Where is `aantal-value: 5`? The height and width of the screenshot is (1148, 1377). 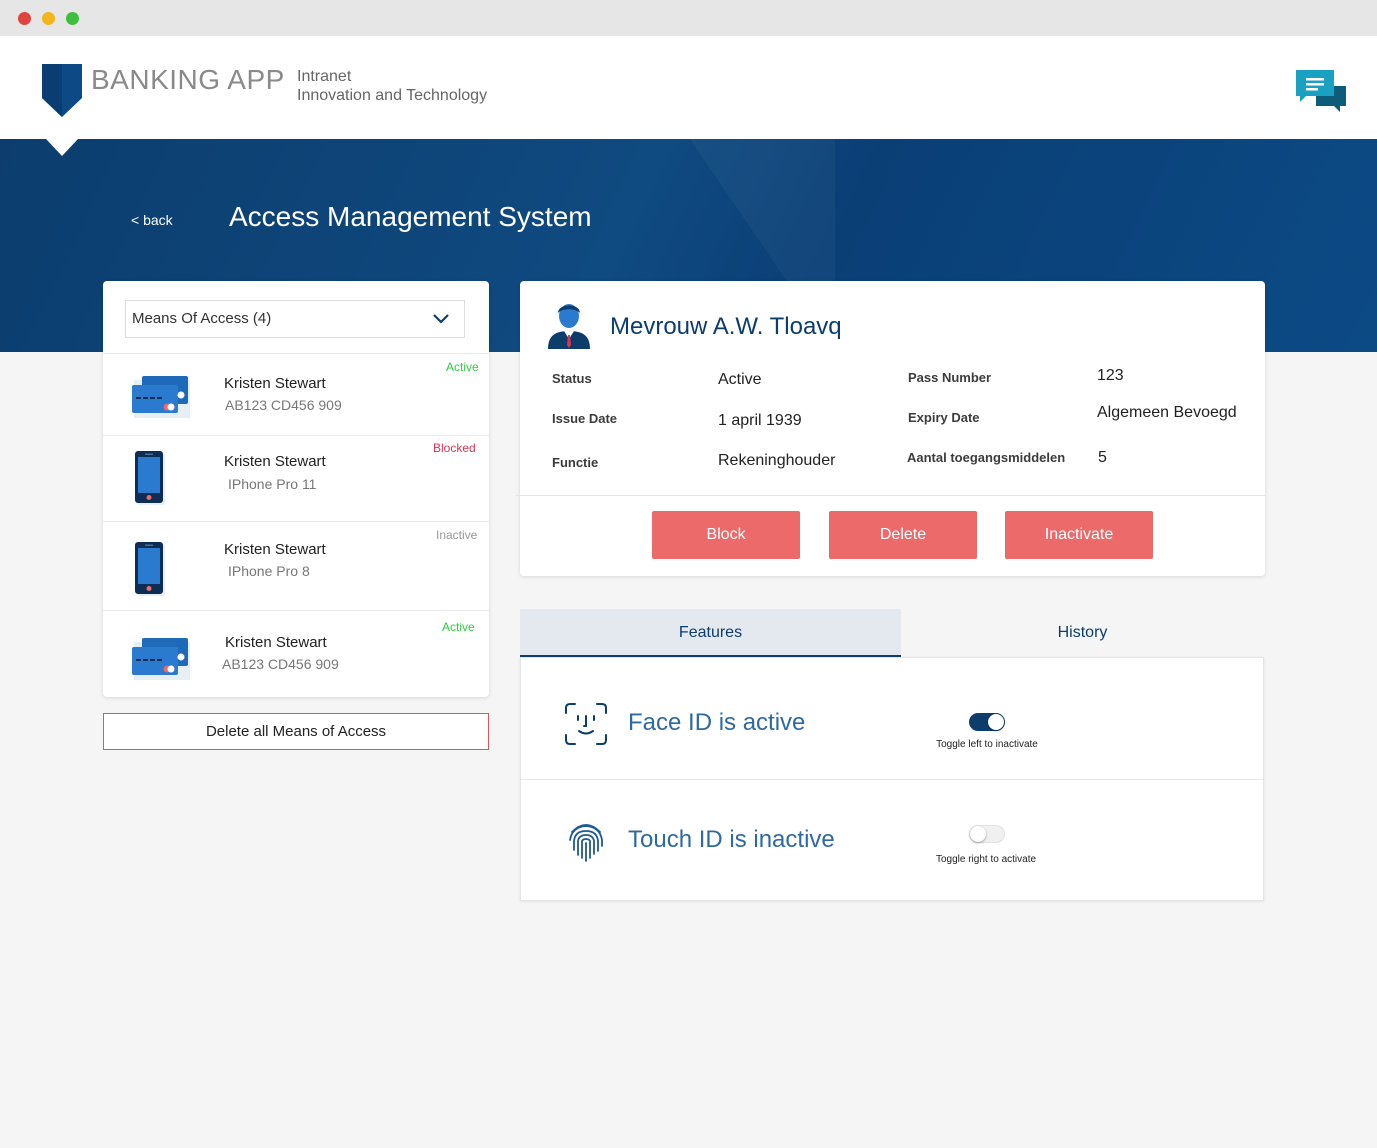
aantal-value: 5 is located at coordinates (1102, 457).